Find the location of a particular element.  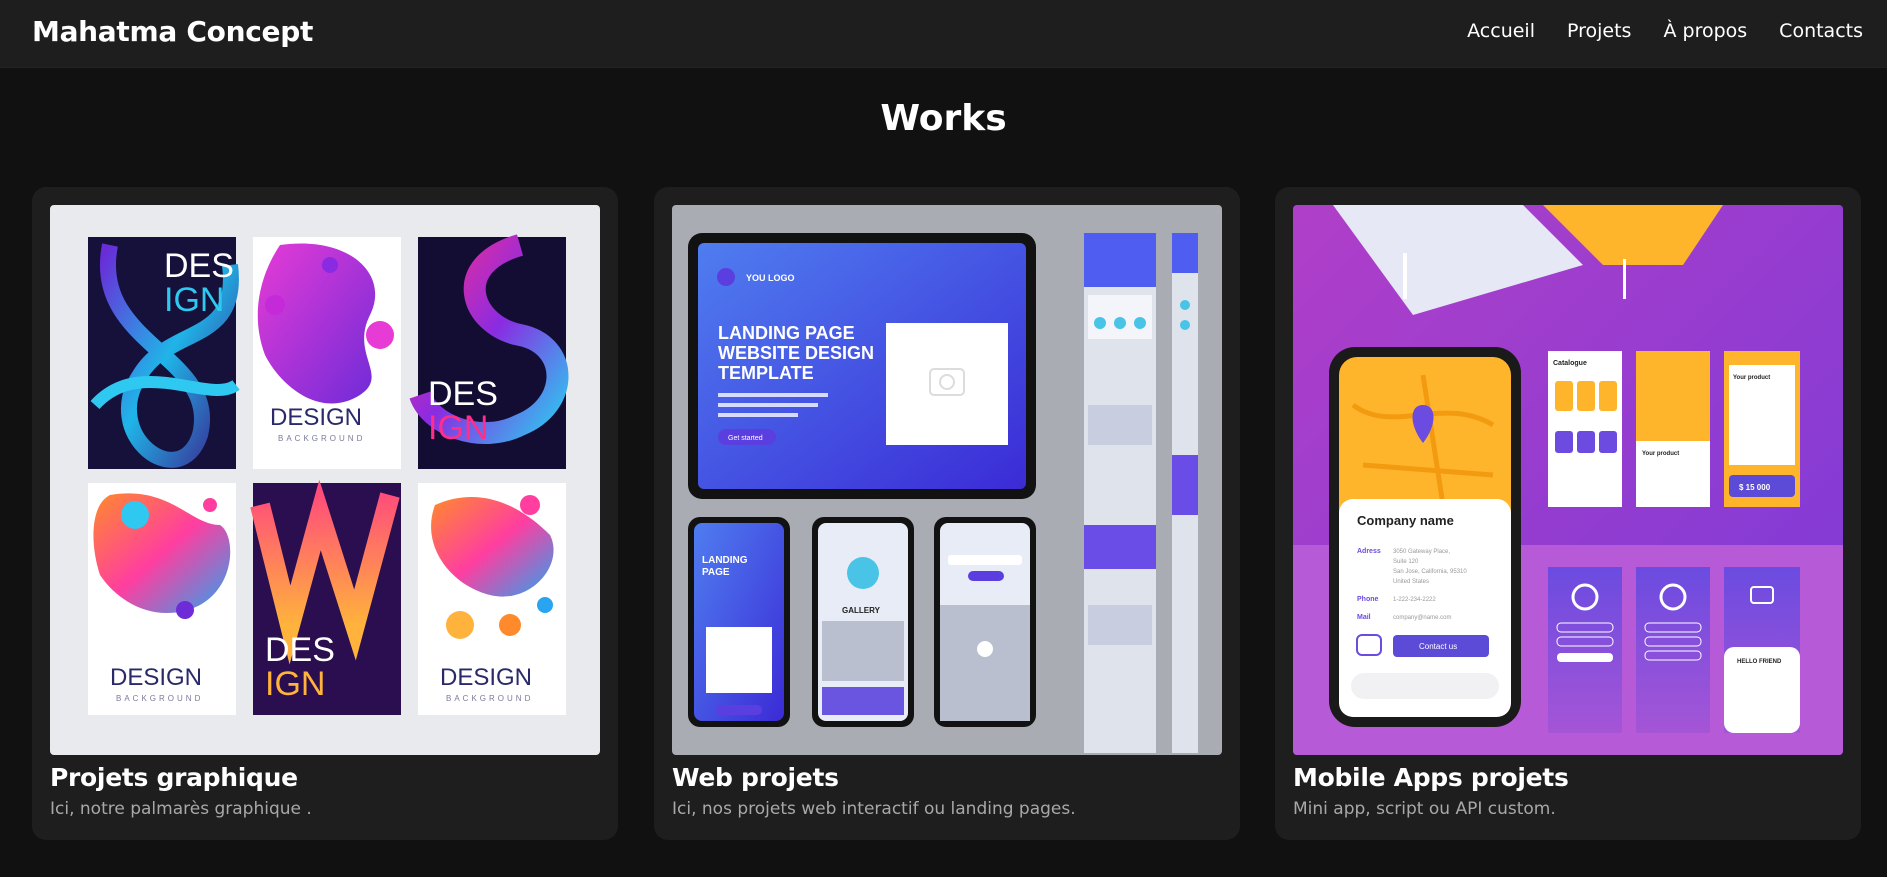

svg-text: Mail is located at coordinates (1364, 617).